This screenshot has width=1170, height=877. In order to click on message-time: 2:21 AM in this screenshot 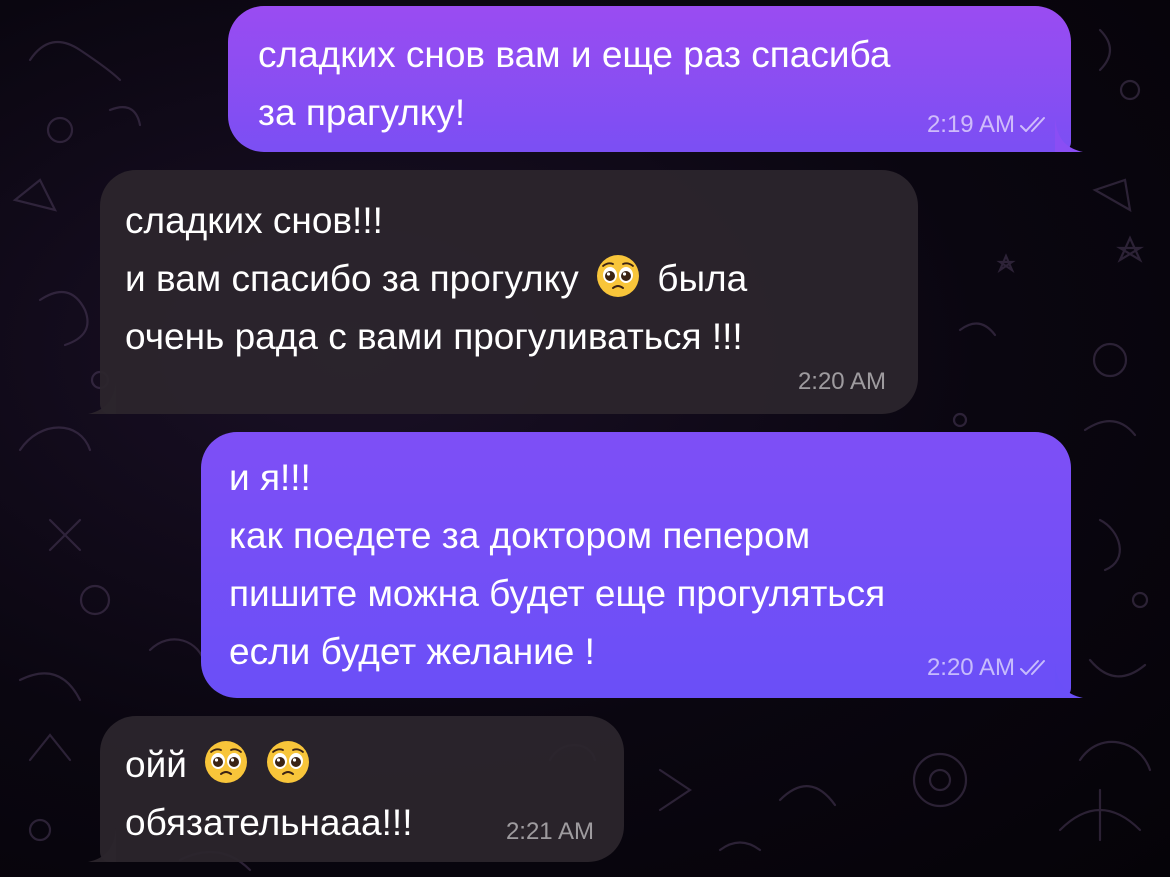, I will do `click(549, 831)`.